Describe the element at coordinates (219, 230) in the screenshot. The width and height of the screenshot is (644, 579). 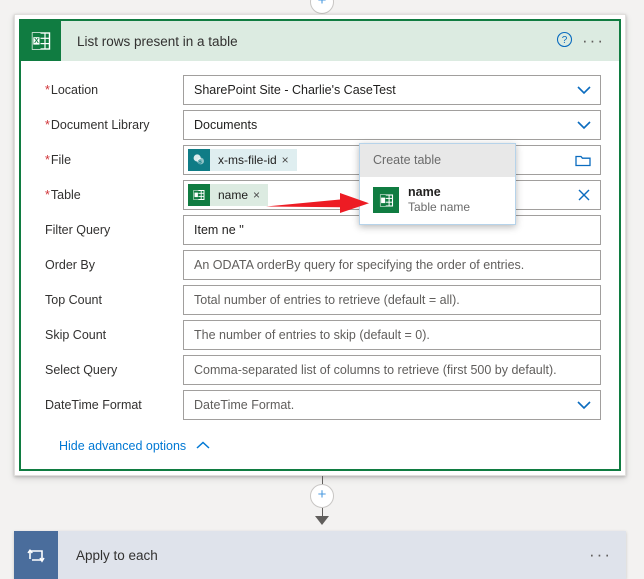
I see `field-value-filter-query: Item ne ''` at that location.